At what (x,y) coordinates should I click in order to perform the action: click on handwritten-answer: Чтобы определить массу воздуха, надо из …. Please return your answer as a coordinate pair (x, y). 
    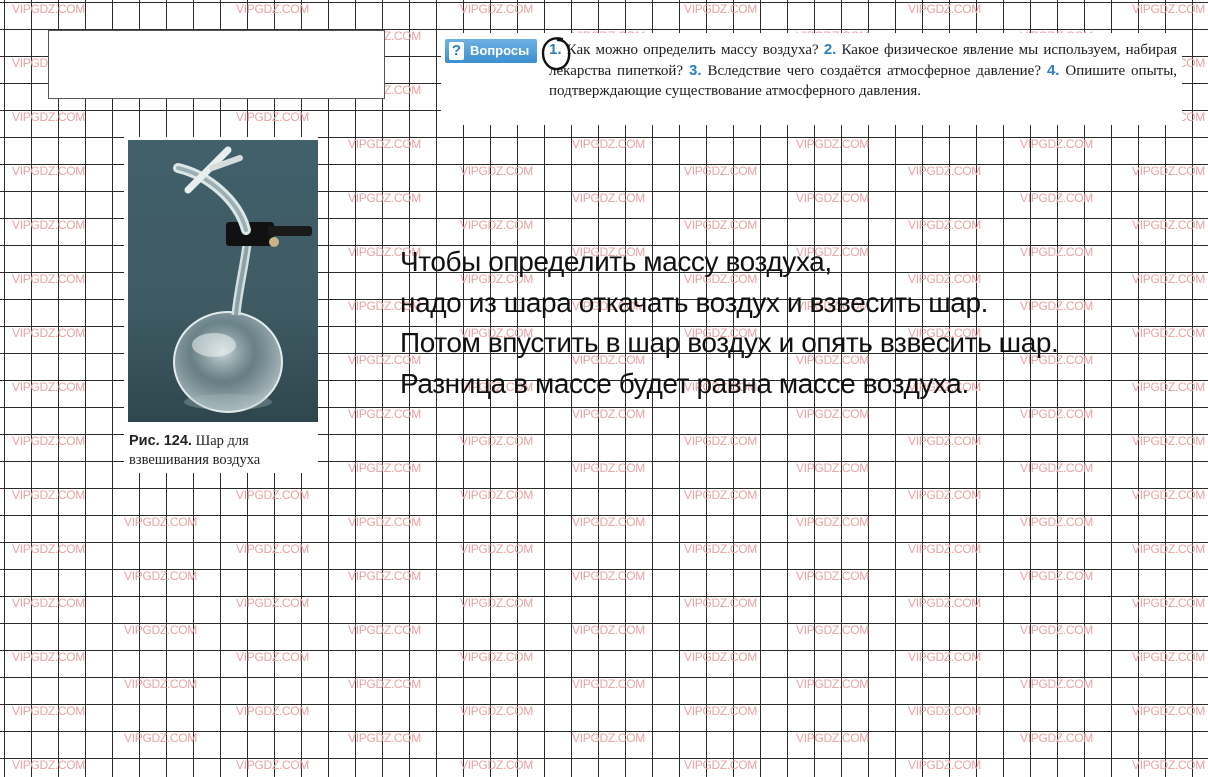
    Looking at the image, I should click on (729, 323).